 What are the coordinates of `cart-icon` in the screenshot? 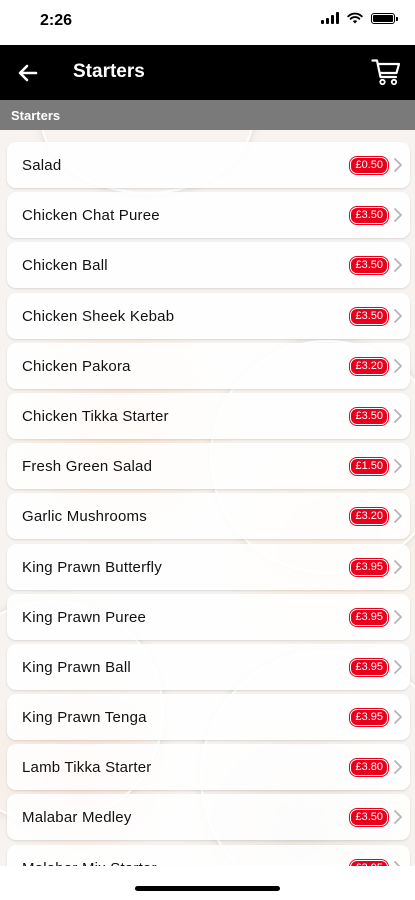 It's located at (386, 72).